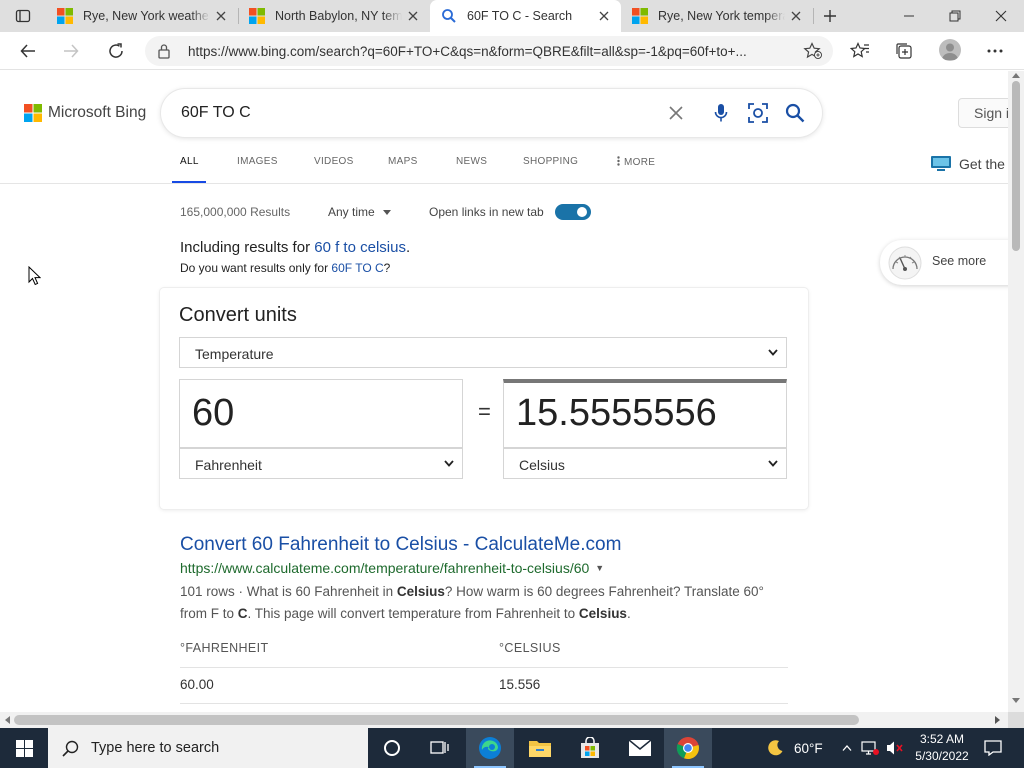 This screenshot has height=768, width=1024. Describe the element at coordinates (540, 748) in the screenshot. I see `taskbar-file-explorer` at that location.